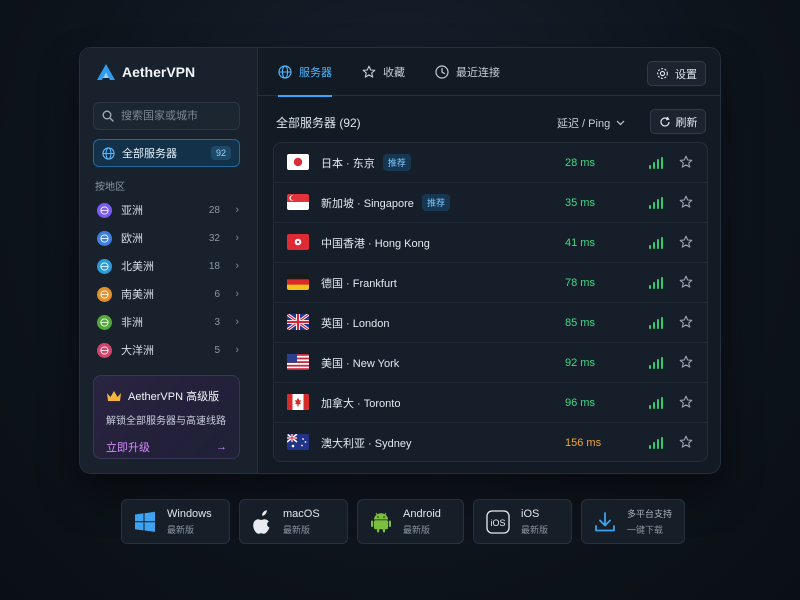 Image resolution: width=800 pixels, height=600 pixels. What do you see at coordinates (490, 363) in the screenshot?
I see `server-row-new-york: 美国 · New York 92 ms` at bounding box center [490, 363].